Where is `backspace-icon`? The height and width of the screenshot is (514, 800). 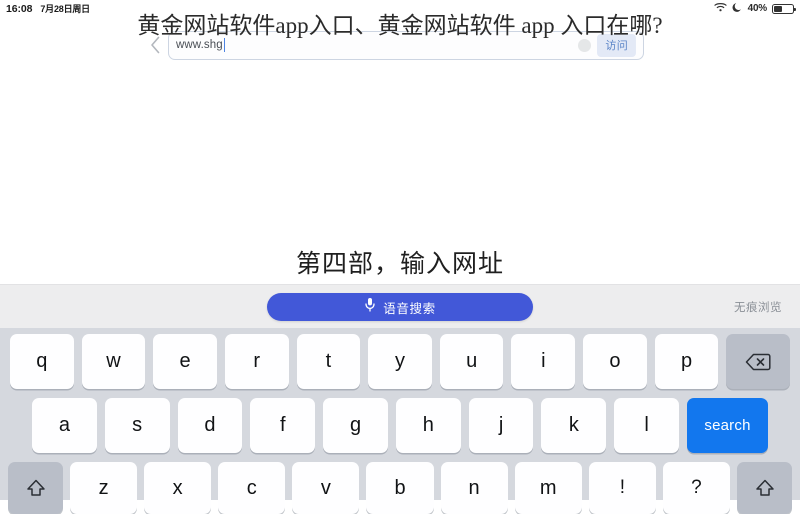
backspace-icon is located at coordinates (758, 361).